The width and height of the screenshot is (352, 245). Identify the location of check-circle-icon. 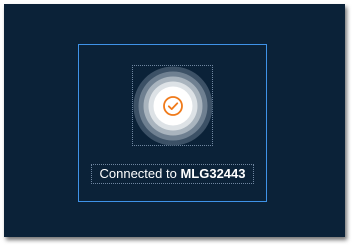
(172, 105).